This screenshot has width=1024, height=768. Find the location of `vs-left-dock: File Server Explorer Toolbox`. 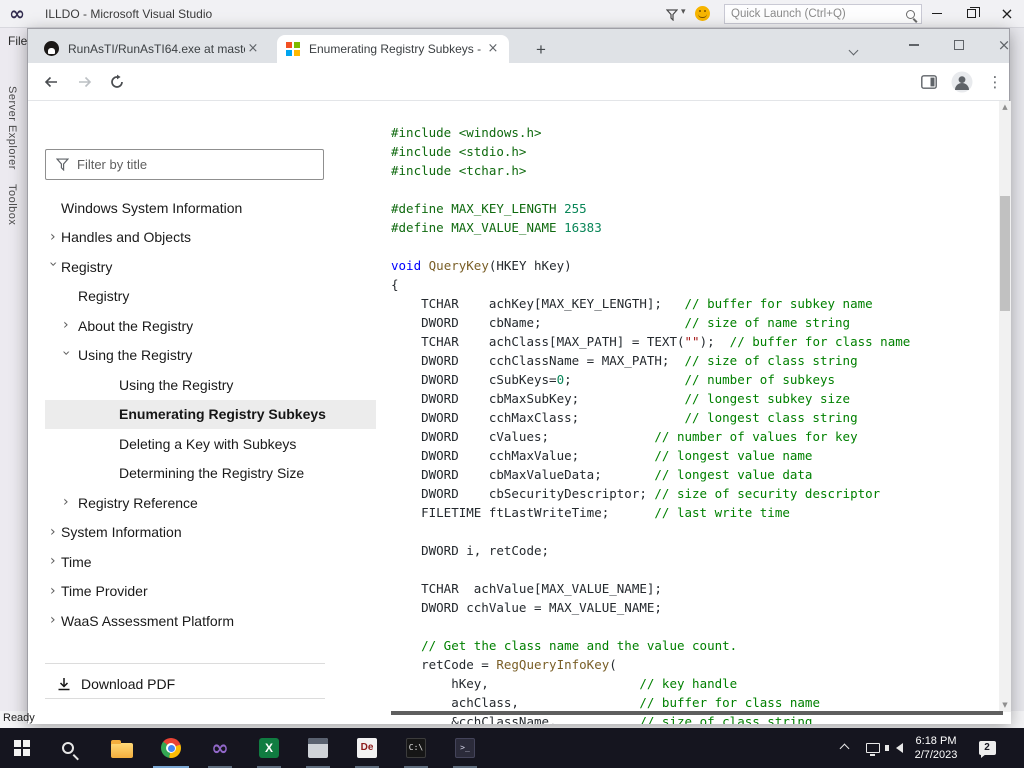

vs-left-dock: File Server Explorer Toolbox is located at coordinates (13, 369).